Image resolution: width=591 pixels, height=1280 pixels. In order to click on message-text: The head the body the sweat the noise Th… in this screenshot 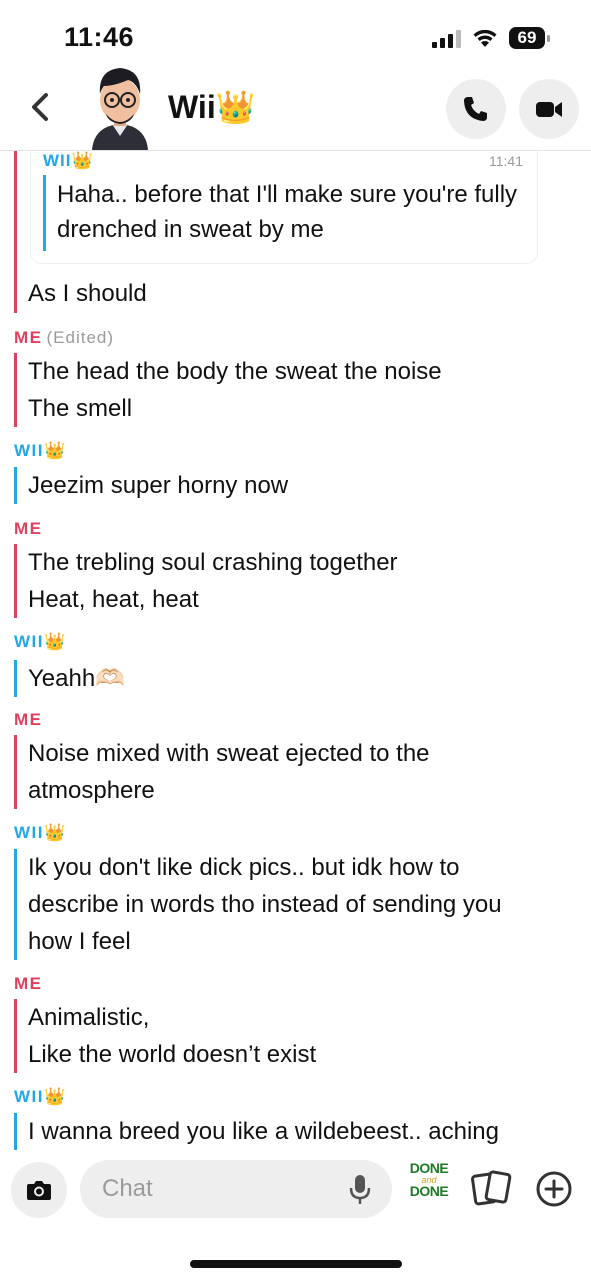, I will do `click(235, 390)`.